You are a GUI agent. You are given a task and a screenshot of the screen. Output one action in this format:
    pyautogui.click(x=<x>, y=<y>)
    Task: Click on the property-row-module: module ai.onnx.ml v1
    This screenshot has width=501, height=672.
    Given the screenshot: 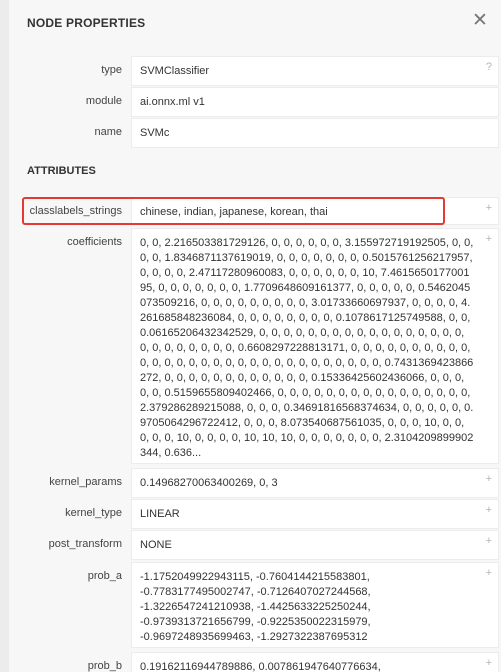 What is the action you would take?
    pyautogui.click(x=255, y=102)
    